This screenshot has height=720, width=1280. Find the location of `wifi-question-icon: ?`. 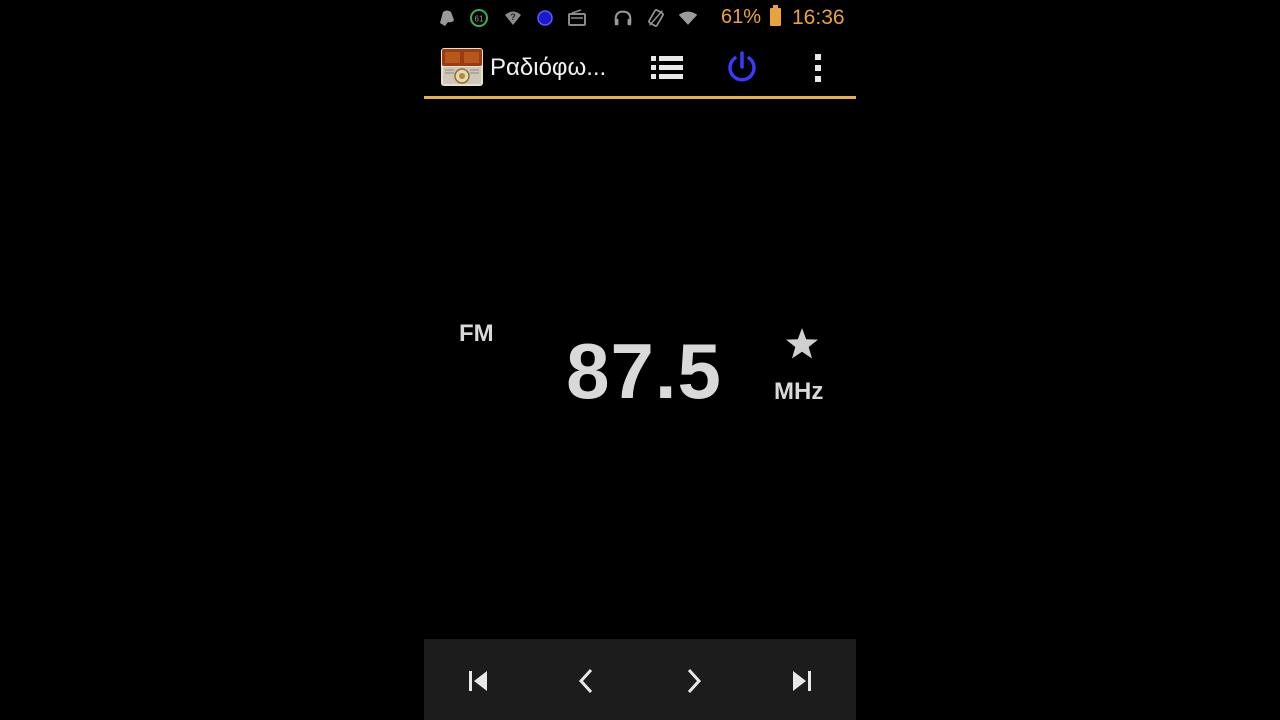

wifi-question-icon: ? is located at coordinates (513, 18).